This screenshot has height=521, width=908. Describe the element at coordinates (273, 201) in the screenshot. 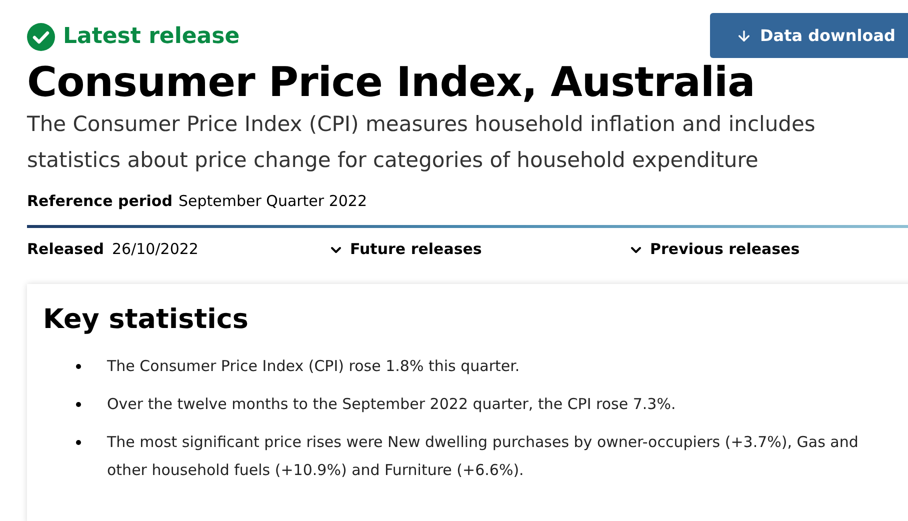

I see `reference-period-value: September Quarter 2022` at that location.